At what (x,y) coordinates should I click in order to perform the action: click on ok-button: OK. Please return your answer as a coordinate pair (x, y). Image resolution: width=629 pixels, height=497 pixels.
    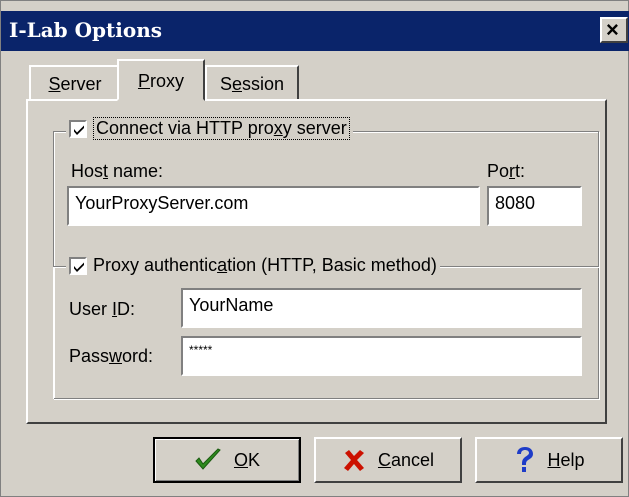
    Looking at the image, I should click on (227, 460).